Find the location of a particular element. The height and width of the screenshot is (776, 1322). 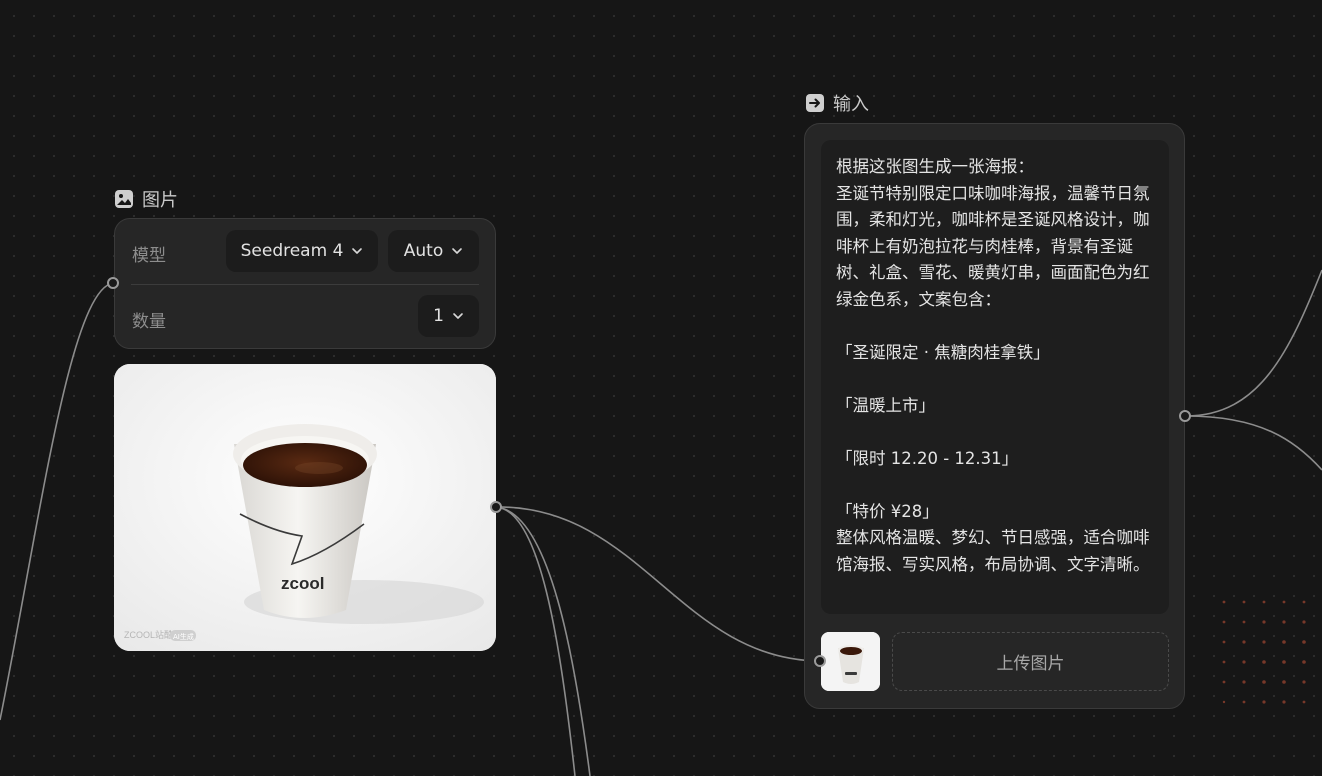

wire-image-to-input is located at coordinates (658, 584).